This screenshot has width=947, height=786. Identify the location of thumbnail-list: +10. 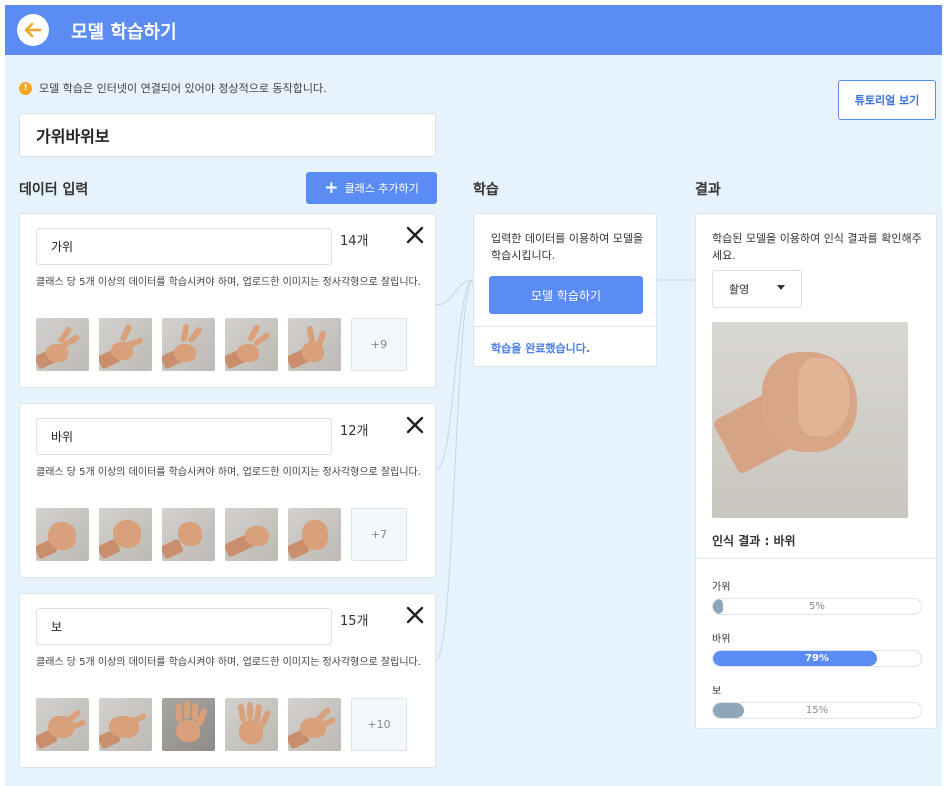
(221, 724).